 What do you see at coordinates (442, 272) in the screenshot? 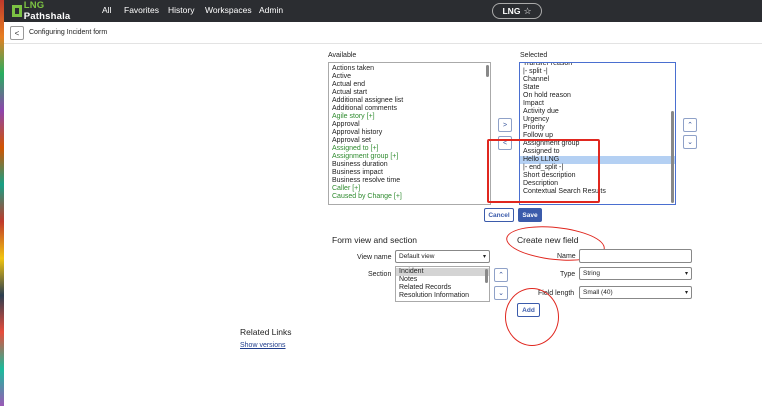
I see `section-option: Incident` at bounding box center [442, 272].